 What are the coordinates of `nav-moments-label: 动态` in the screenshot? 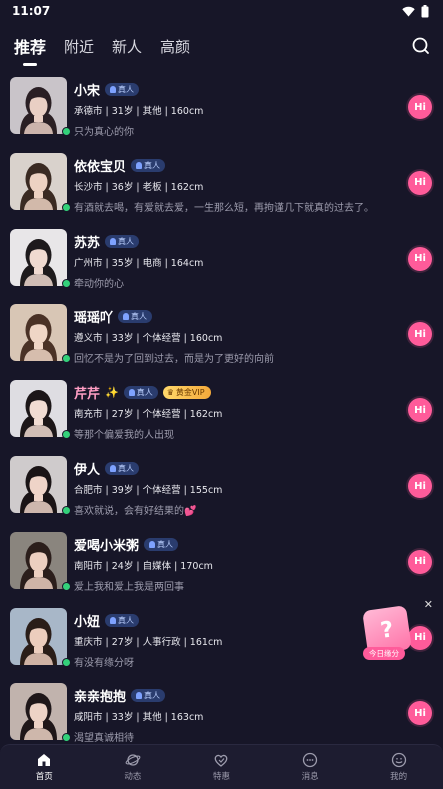 It's located at (133, 777).